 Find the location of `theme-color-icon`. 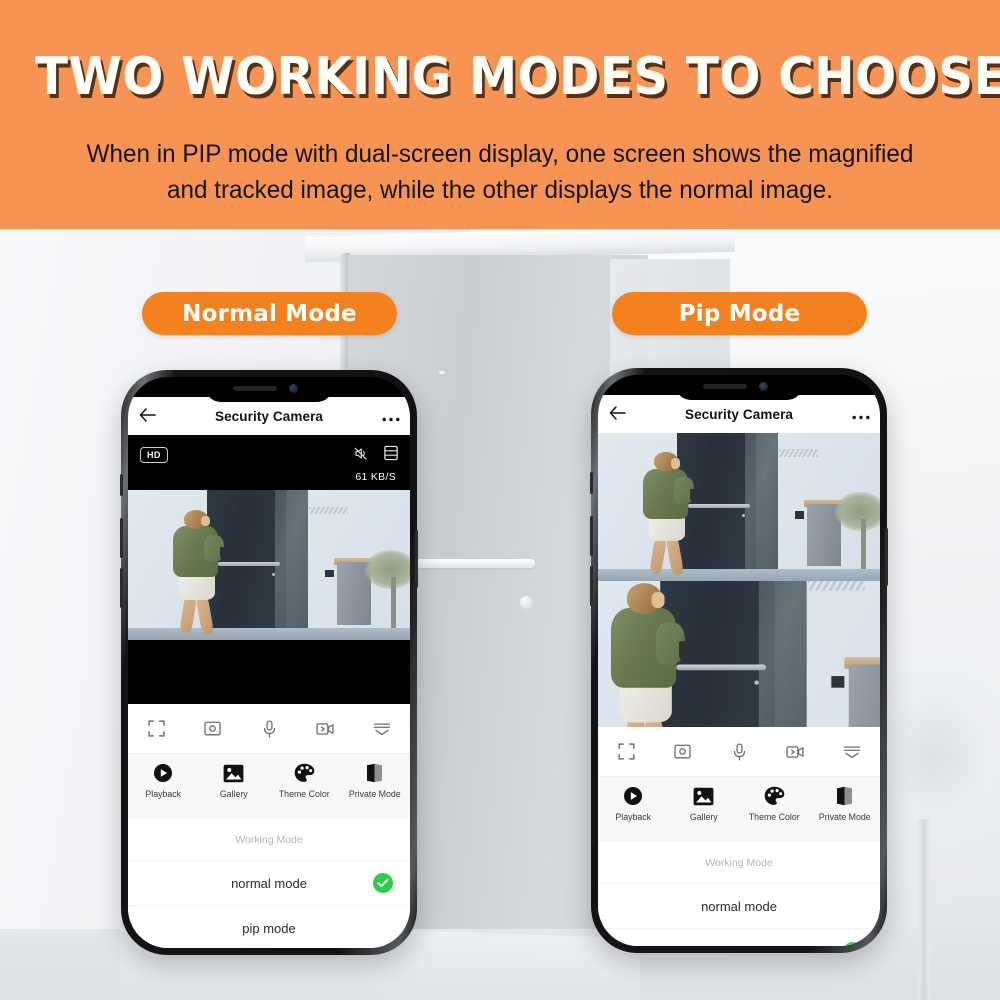

theme-color-icon is located at coordinates (774, 796).